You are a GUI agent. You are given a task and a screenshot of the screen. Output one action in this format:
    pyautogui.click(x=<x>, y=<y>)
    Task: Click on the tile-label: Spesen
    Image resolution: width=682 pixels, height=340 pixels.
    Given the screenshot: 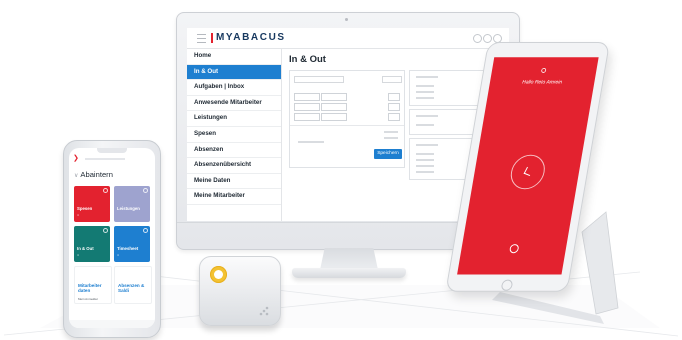 What is the action you would take?
    pyautogui.click(x=85, y=208)
    